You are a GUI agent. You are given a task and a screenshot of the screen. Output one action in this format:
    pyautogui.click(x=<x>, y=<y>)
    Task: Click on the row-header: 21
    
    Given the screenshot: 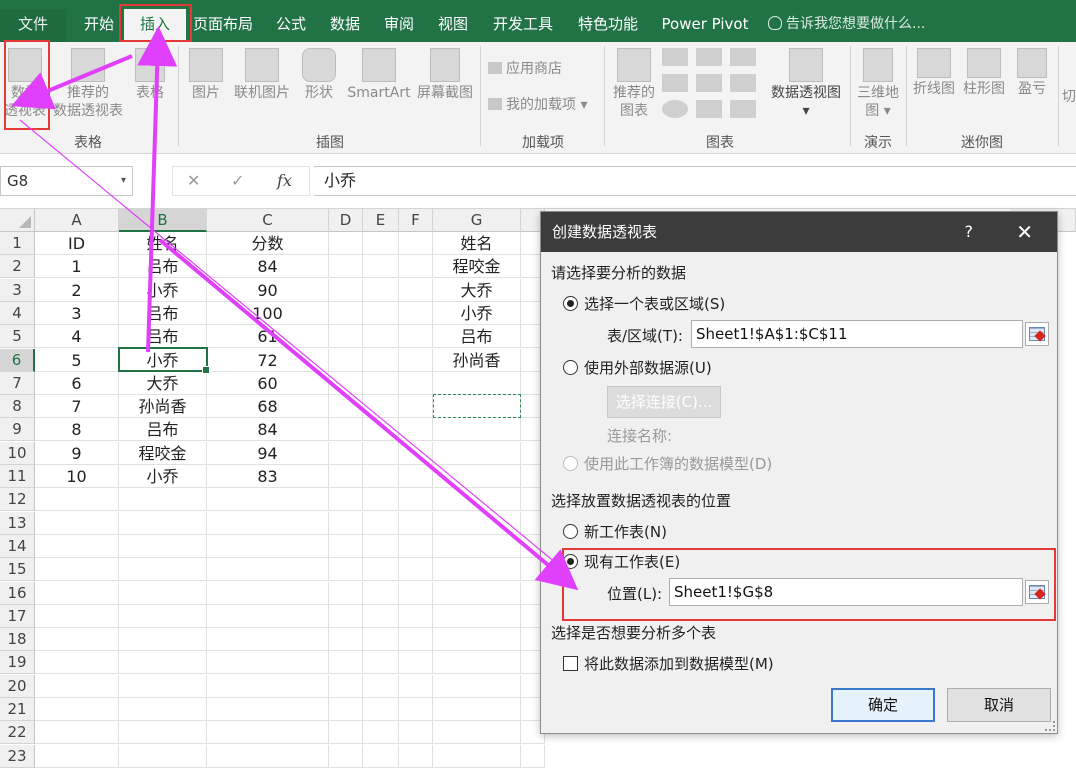 What is the action you would take?
    pyautogui.click(x=17, y=709)
    